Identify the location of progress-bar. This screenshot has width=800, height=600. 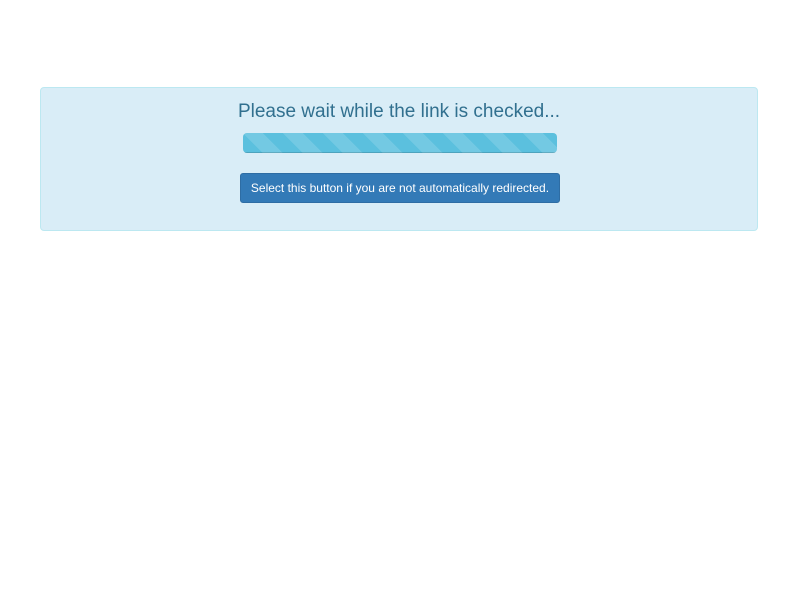
(400, 143).